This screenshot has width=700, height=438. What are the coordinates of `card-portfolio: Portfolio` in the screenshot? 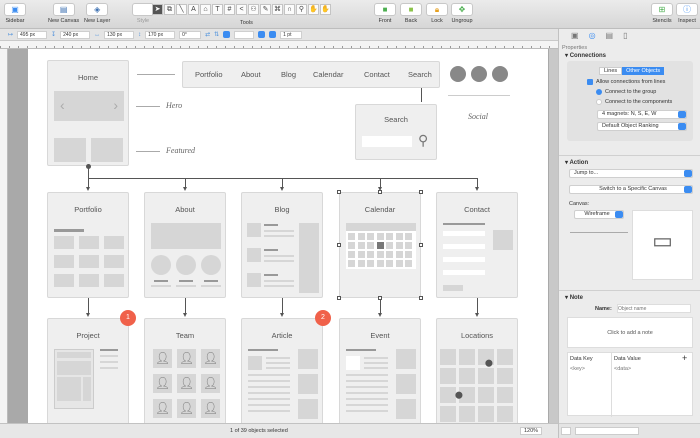 It's located at (88, 245).